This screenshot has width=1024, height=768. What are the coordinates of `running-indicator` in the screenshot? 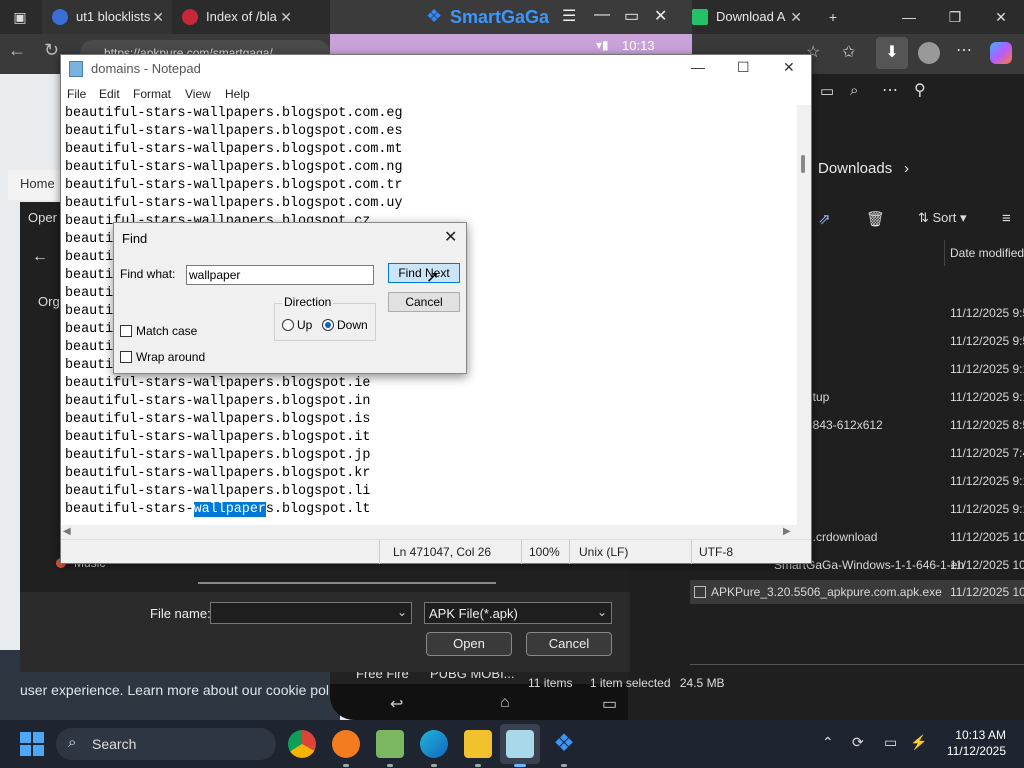 It's located at (520, 765).